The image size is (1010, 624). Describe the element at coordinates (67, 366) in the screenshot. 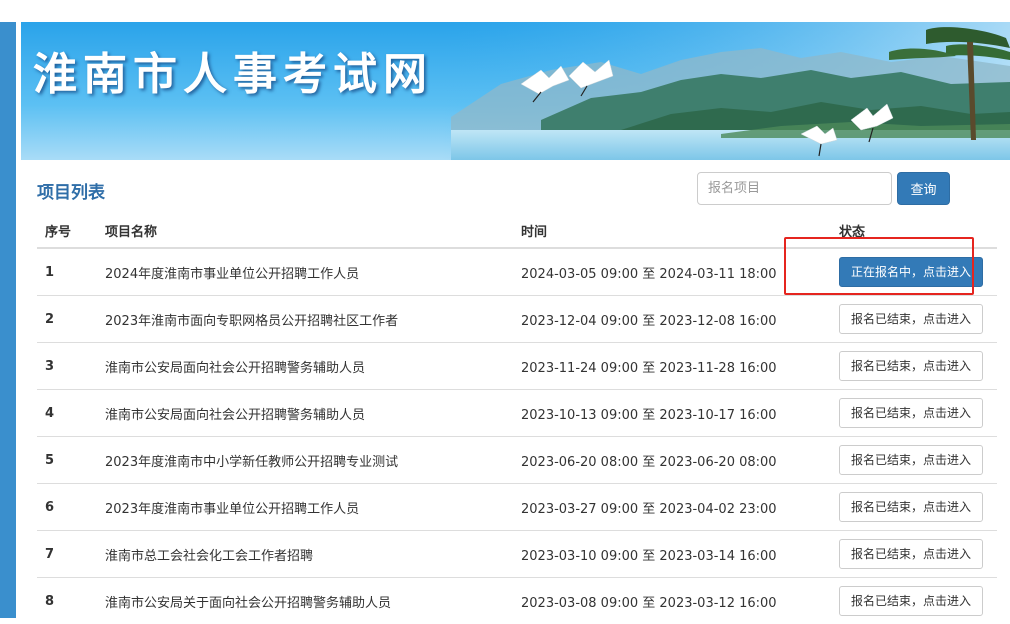

I see `row-number: 3` at that location.